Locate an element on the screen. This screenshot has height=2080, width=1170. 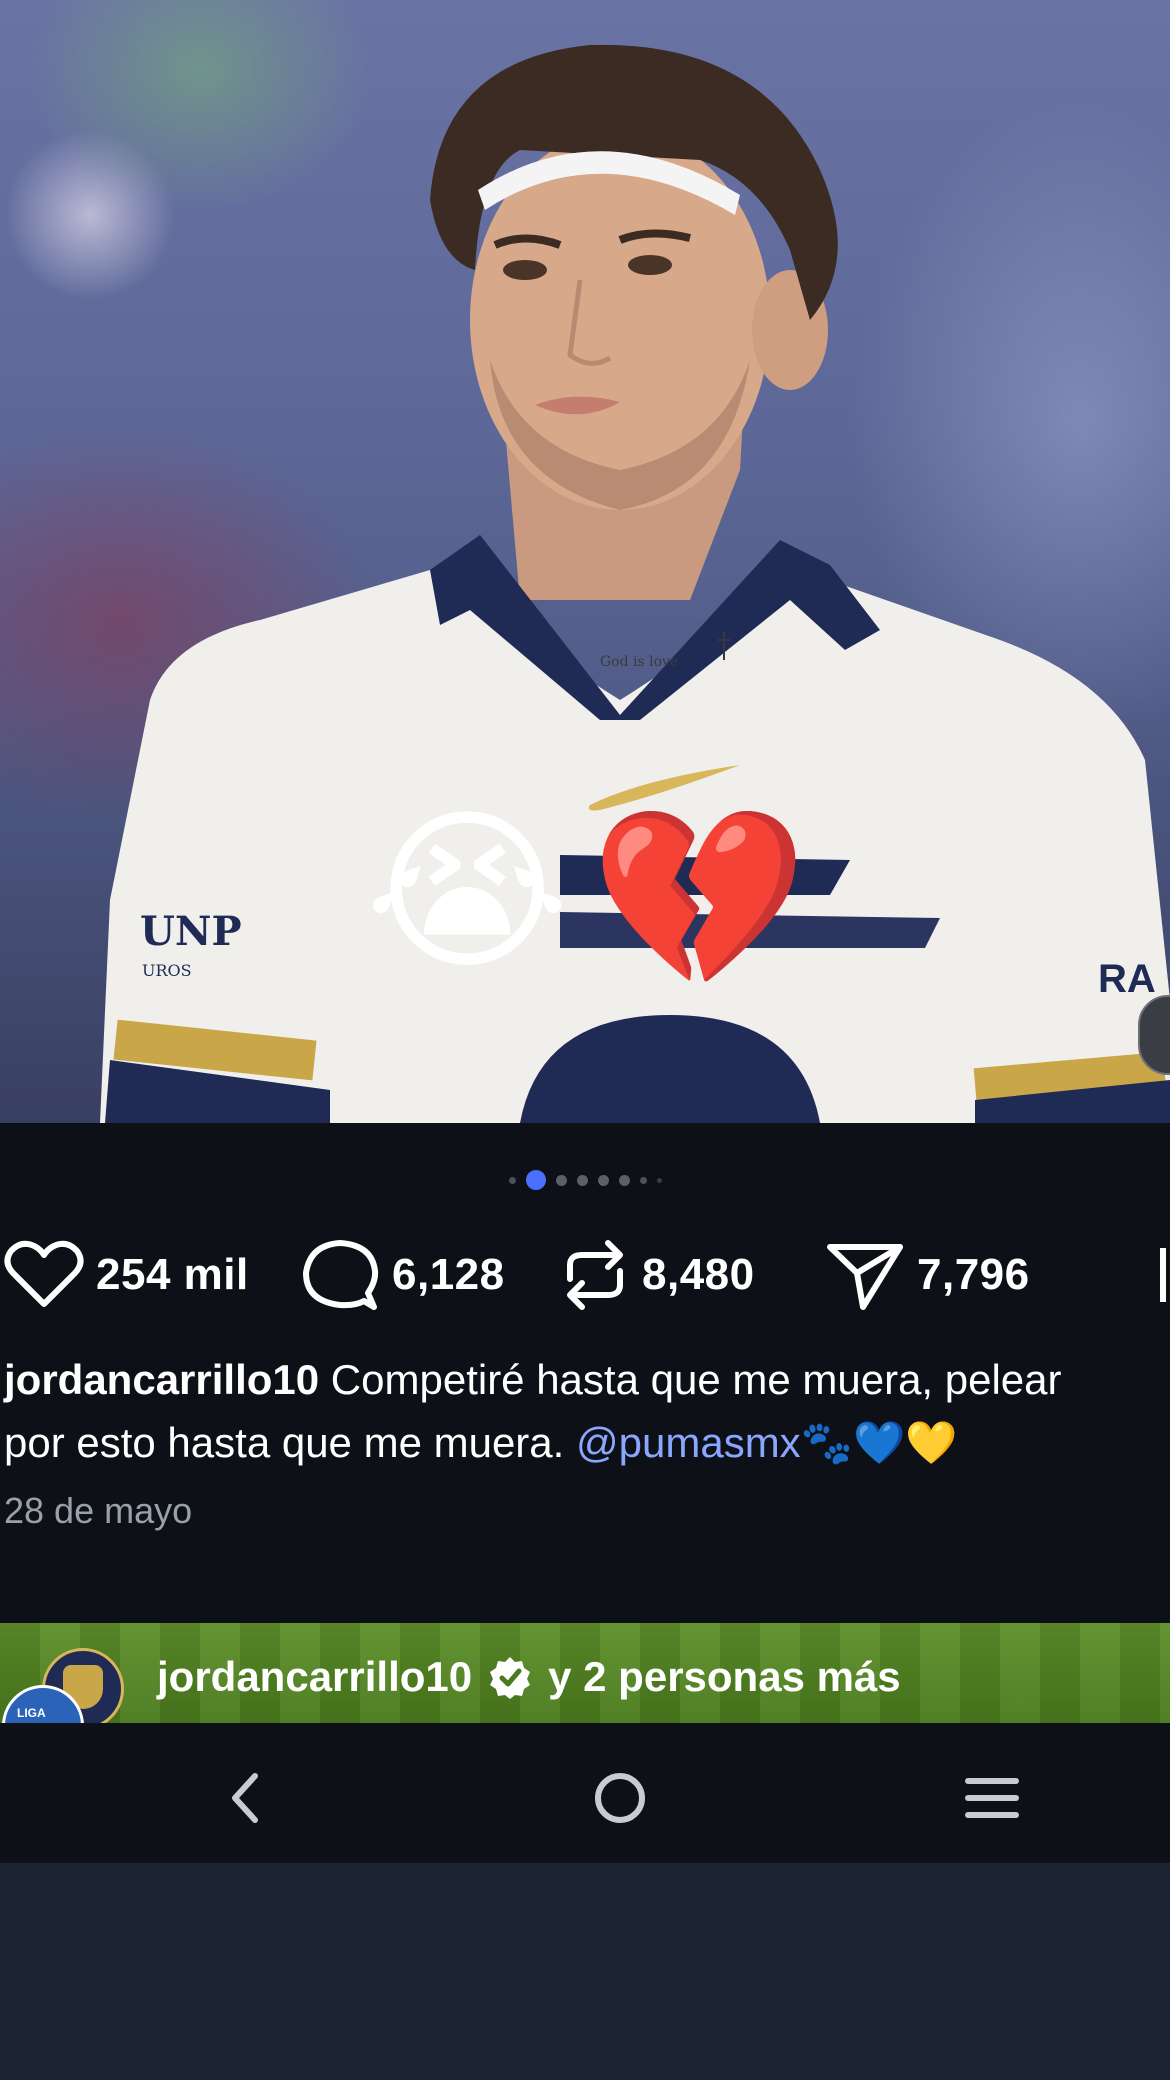
next-post-authors: jordancarrillo10 y 2 personas más is located at coordinates (529, 1677).